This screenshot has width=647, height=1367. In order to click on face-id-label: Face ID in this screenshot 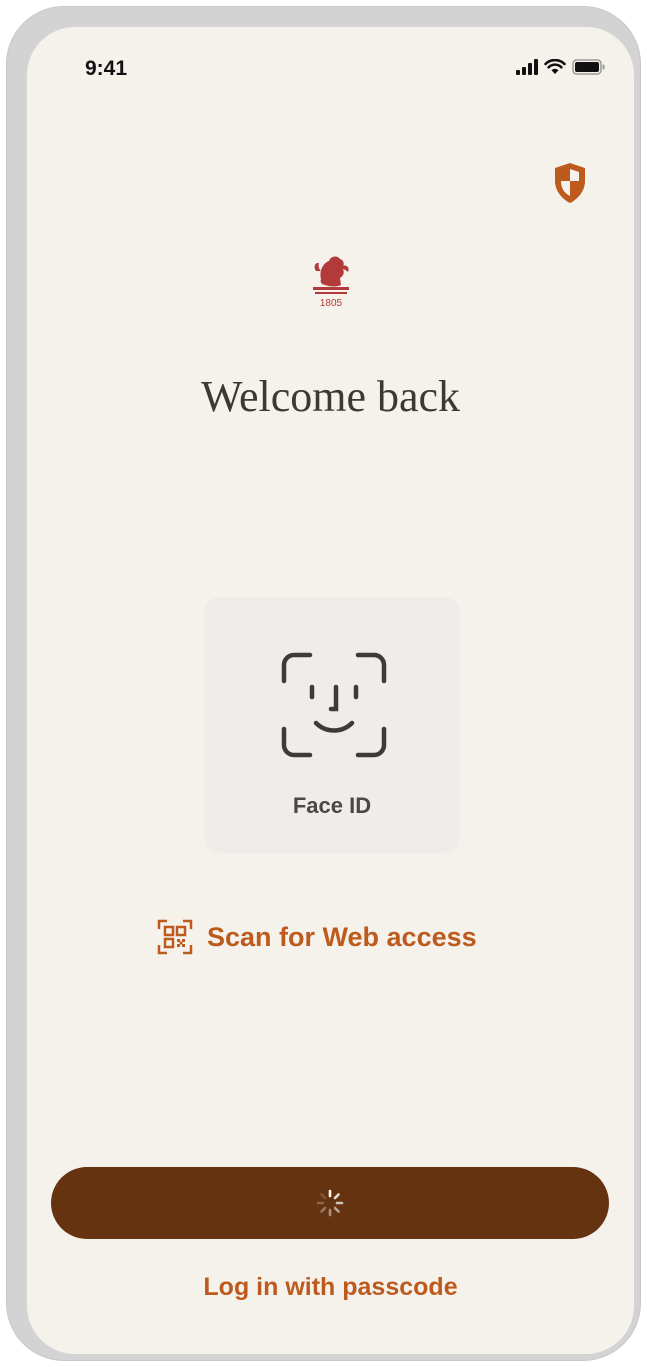, I will do `click(332, 805)`.